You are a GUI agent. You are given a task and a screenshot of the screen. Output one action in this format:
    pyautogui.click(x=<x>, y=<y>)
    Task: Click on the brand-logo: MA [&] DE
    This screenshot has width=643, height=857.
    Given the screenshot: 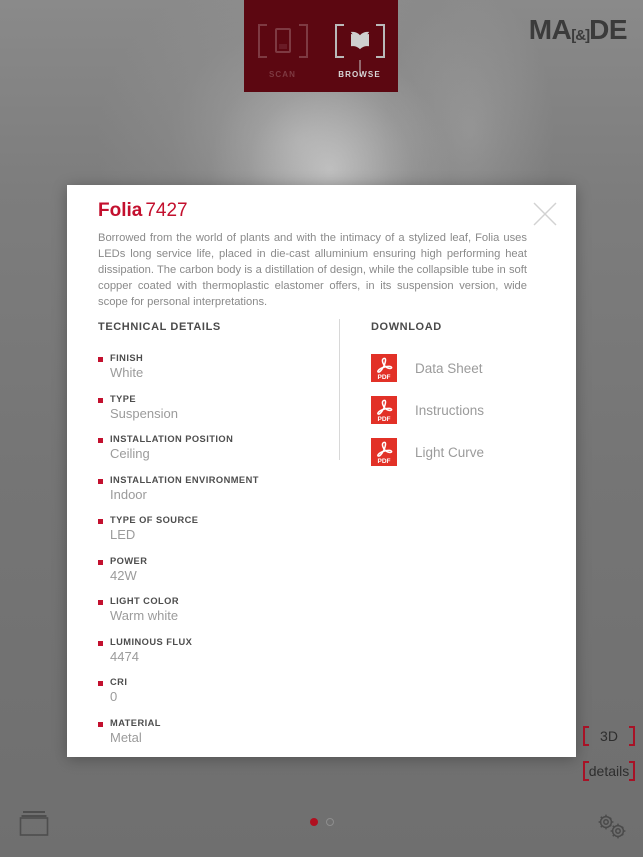 What is the action you would take?
    pyautogui.click(x=578, y=30)
    